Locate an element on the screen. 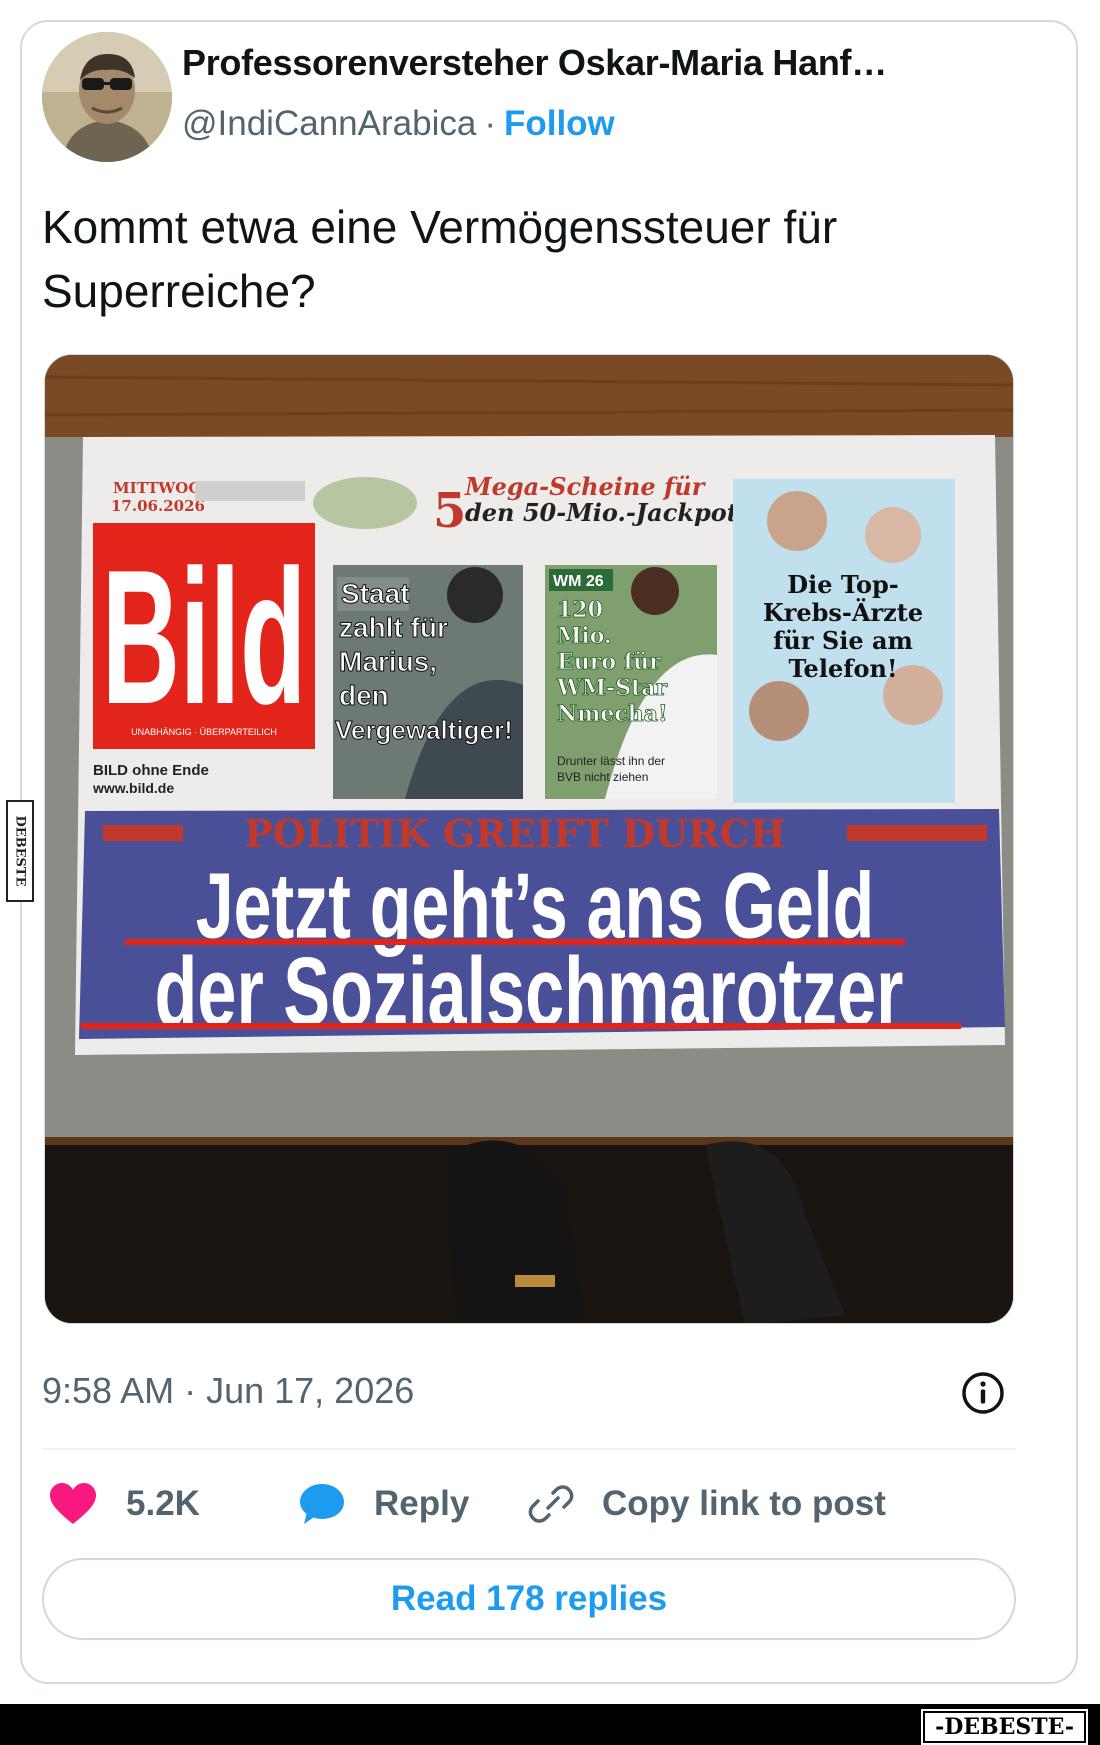 The height and width of the screenshot is (1745, 1100). footer-bar: -DEBESTE- is located at coordinates (550, 1724).